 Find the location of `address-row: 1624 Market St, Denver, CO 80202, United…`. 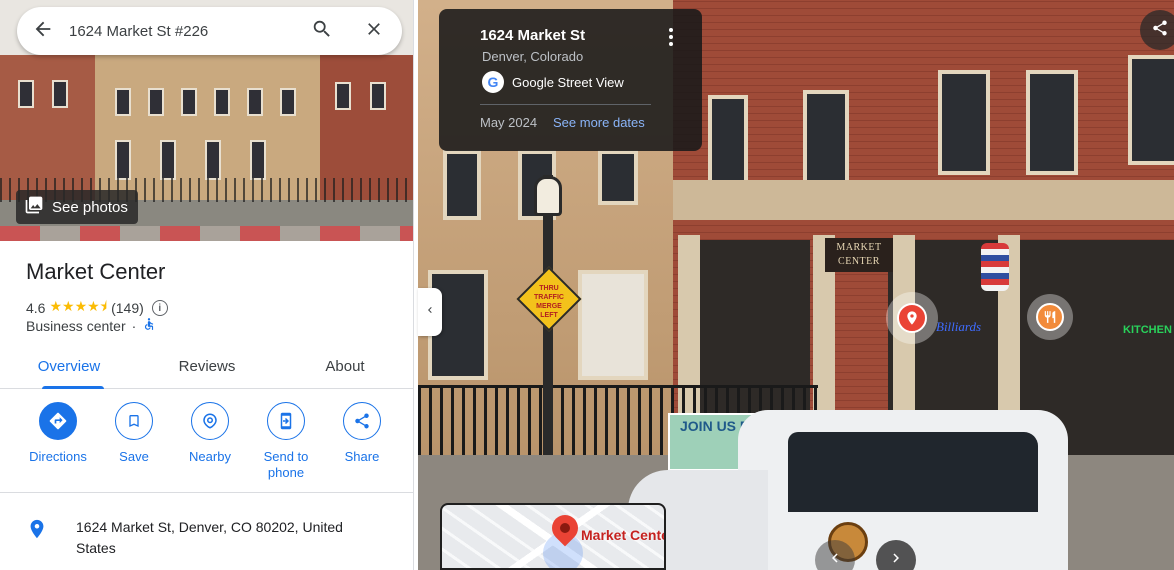

address-row: 1624 Market St, Denver, CO 80202, United… is located at coordinates (201, 538).